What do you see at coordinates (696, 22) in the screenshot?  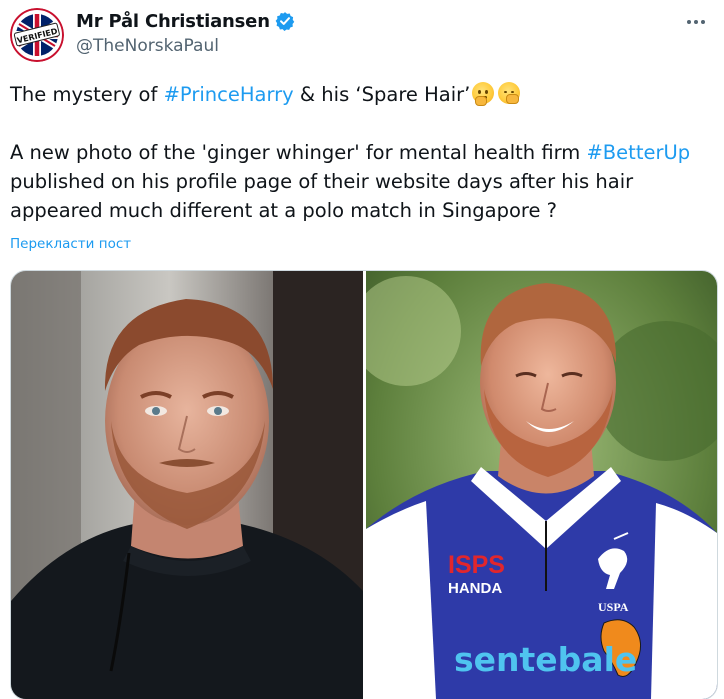 I see `more-horizontal-icon` at bounding box center [696, 22].